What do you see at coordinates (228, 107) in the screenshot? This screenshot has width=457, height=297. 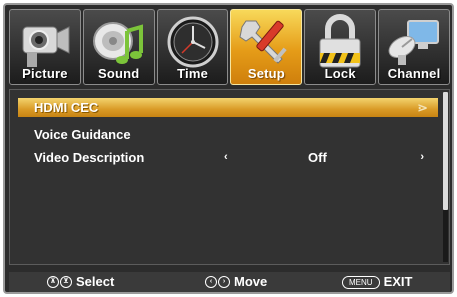 I see `menu-item-hdmi-cec: HDMI CEC ⋗` at bounding box center [228, 107].